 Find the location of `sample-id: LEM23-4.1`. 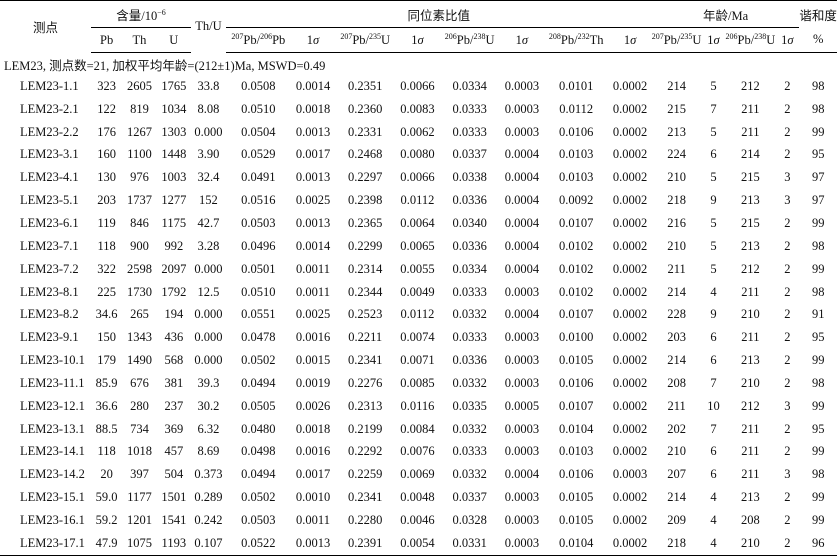

sample-id: LEM23-4.1 is located at coordinates (49, 177).